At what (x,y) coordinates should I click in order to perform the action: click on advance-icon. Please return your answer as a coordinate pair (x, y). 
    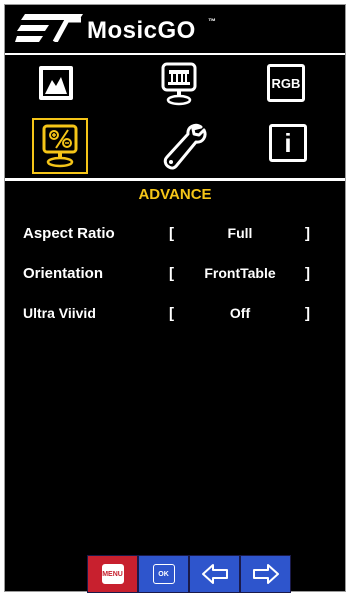
    Looking at the image, I should click on (60, 146).